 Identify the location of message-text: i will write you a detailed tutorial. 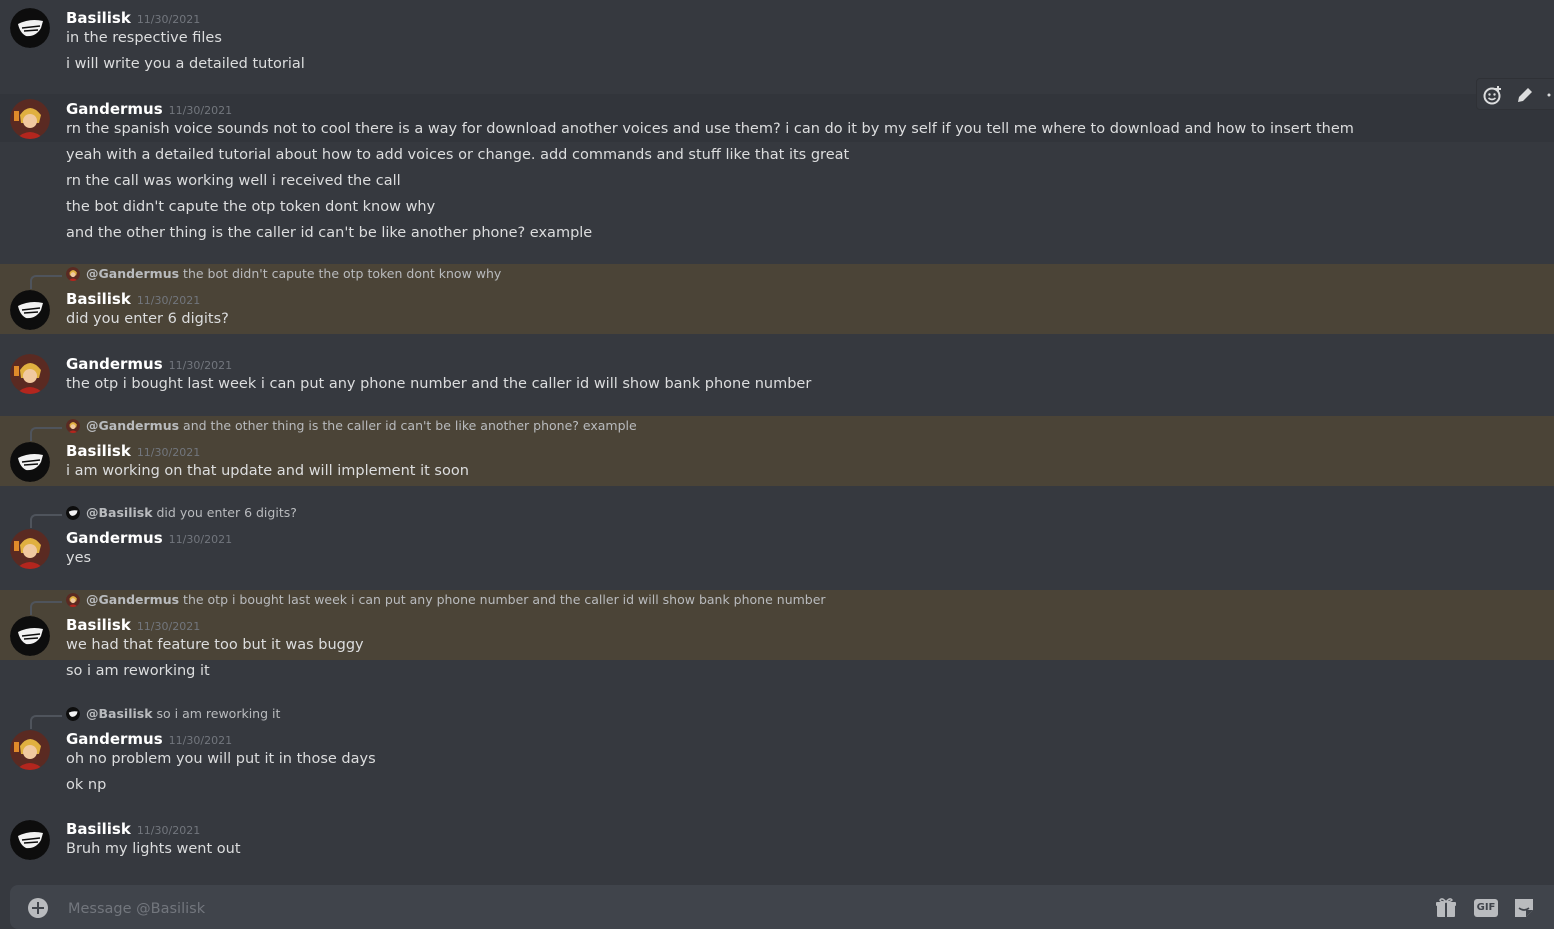
(185, 64).